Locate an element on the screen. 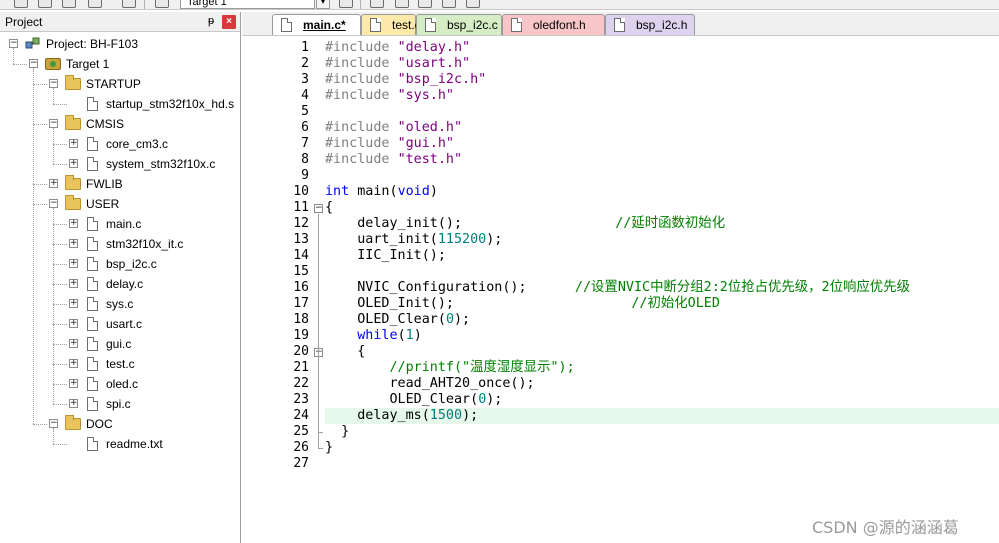 This screenshot has height=543, width=999. code-line: #include "oled.h" is located at coordinates (393, 128).